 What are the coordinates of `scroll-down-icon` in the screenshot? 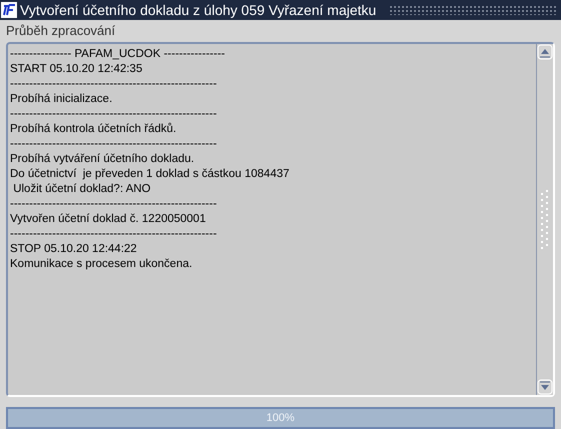 It's located at (545, 387).